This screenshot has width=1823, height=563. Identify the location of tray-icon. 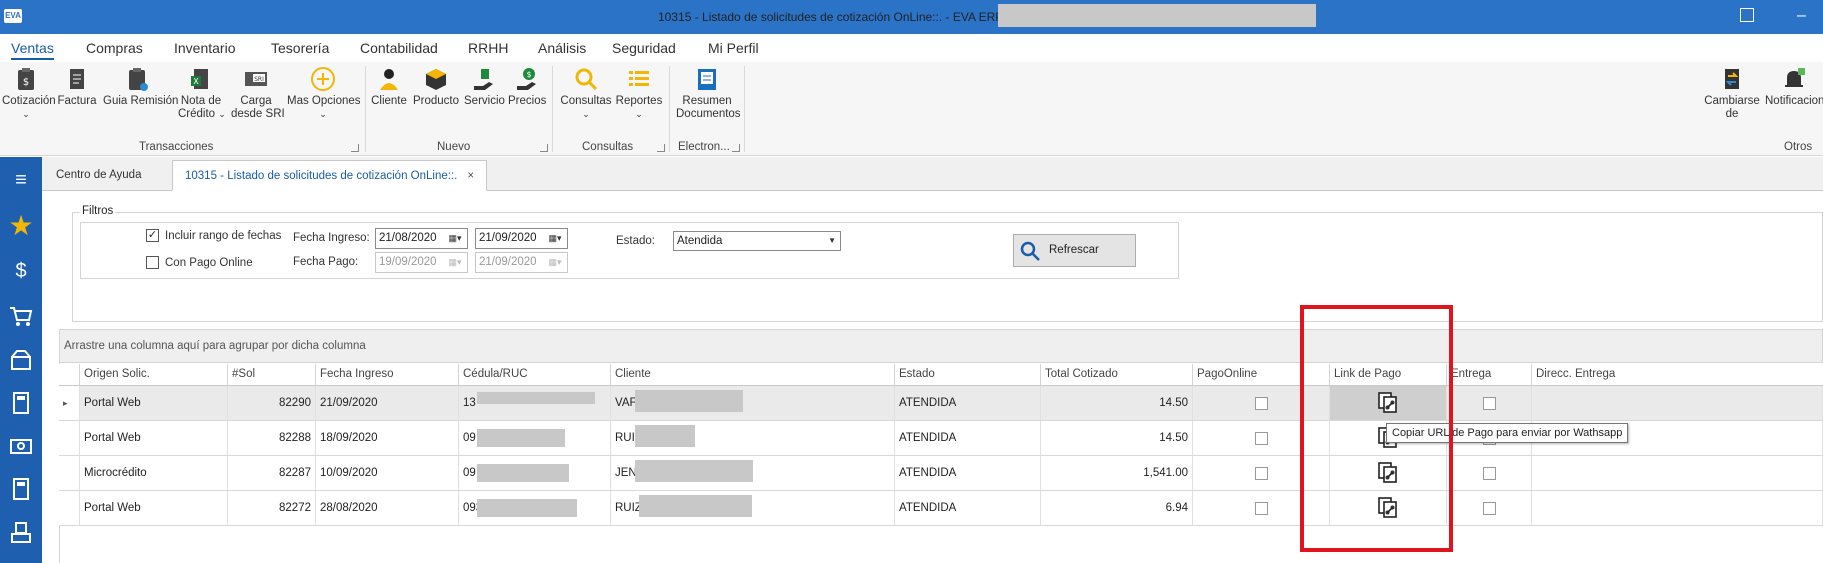
(21, 533).